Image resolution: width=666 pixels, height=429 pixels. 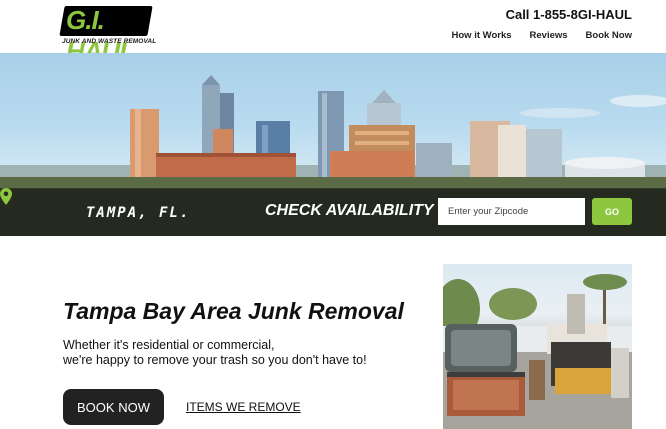 What do you see at coordinates (612, 211) in the screenshot?
I see `go-button: GO` at bounding box center [612, 211].